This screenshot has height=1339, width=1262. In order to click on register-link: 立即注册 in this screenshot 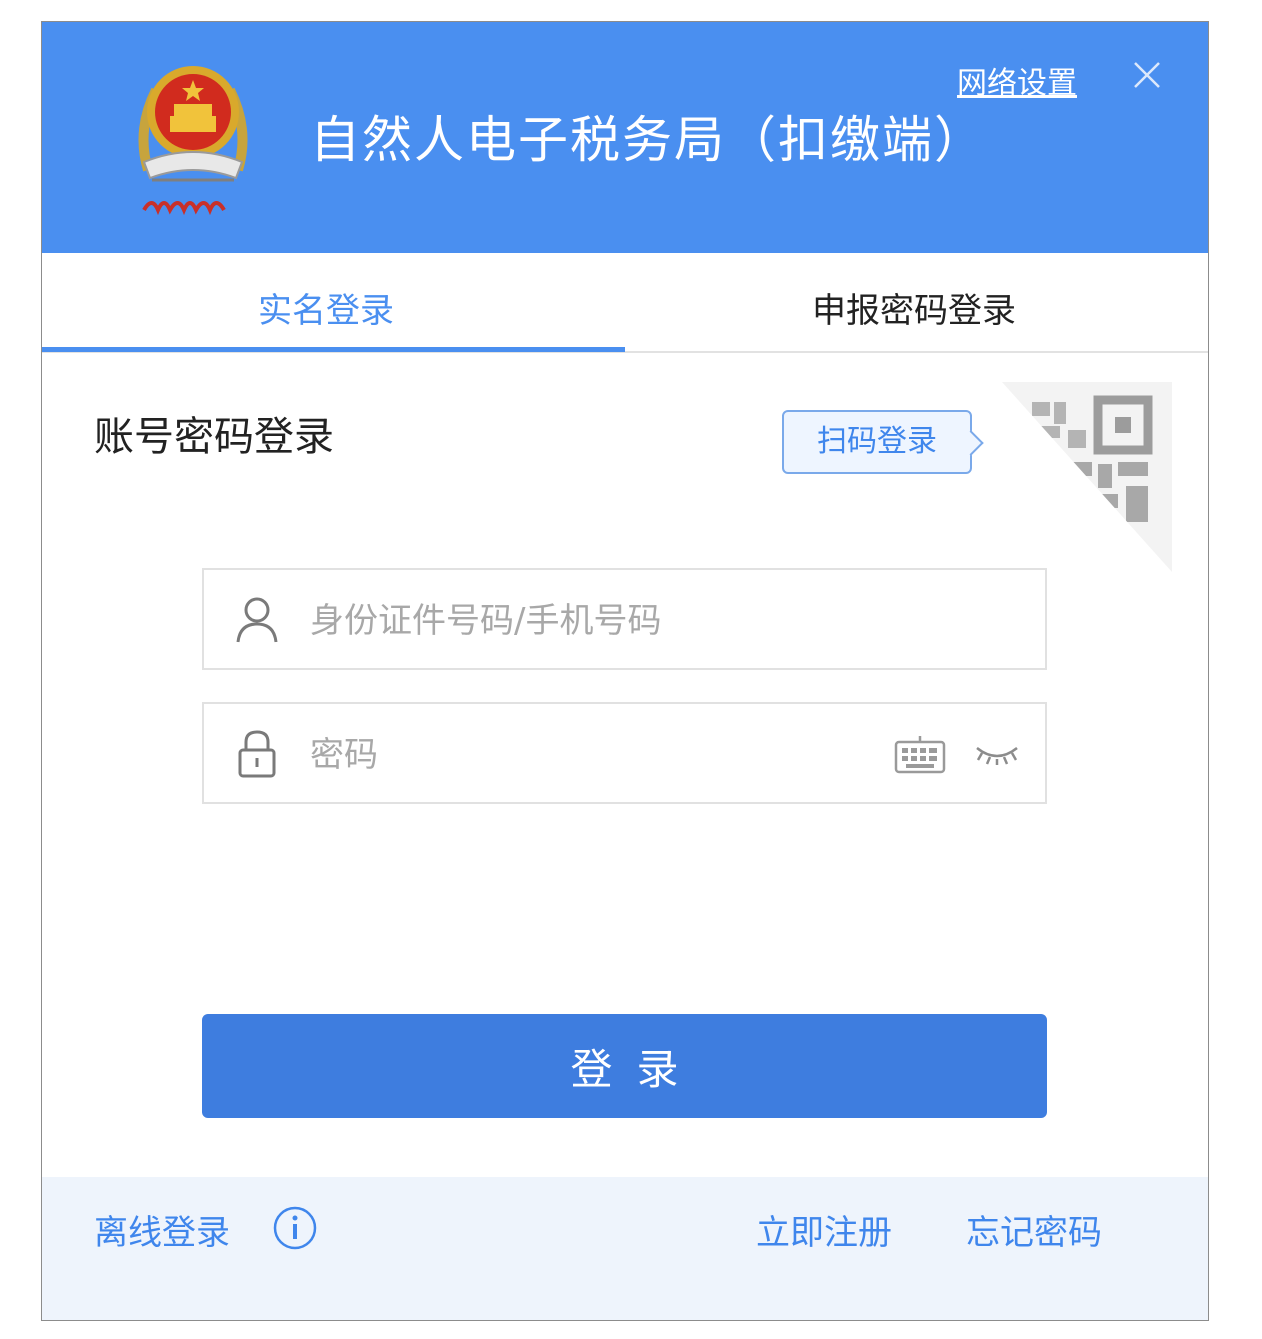, I will do `click(824, 1229)`.